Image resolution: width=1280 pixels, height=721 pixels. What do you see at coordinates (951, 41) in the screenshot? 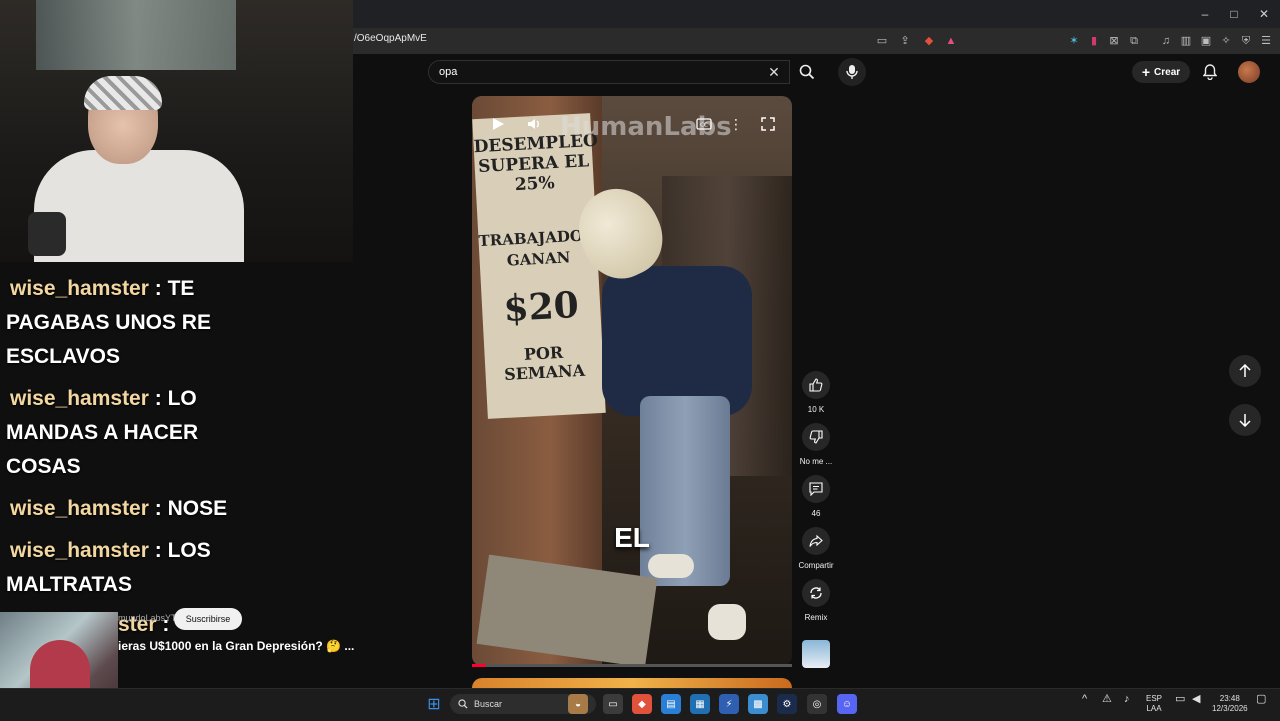
I see `brave-rewards-icon: ▲` at bounding box center [951, 41].